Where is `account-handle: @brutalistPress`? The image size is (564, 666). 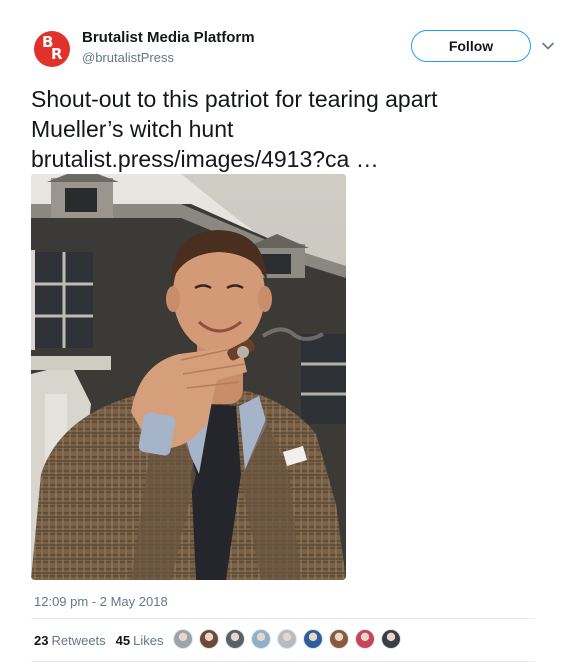
account-handle: @brutalistPress is located at coordinates (168, 58).